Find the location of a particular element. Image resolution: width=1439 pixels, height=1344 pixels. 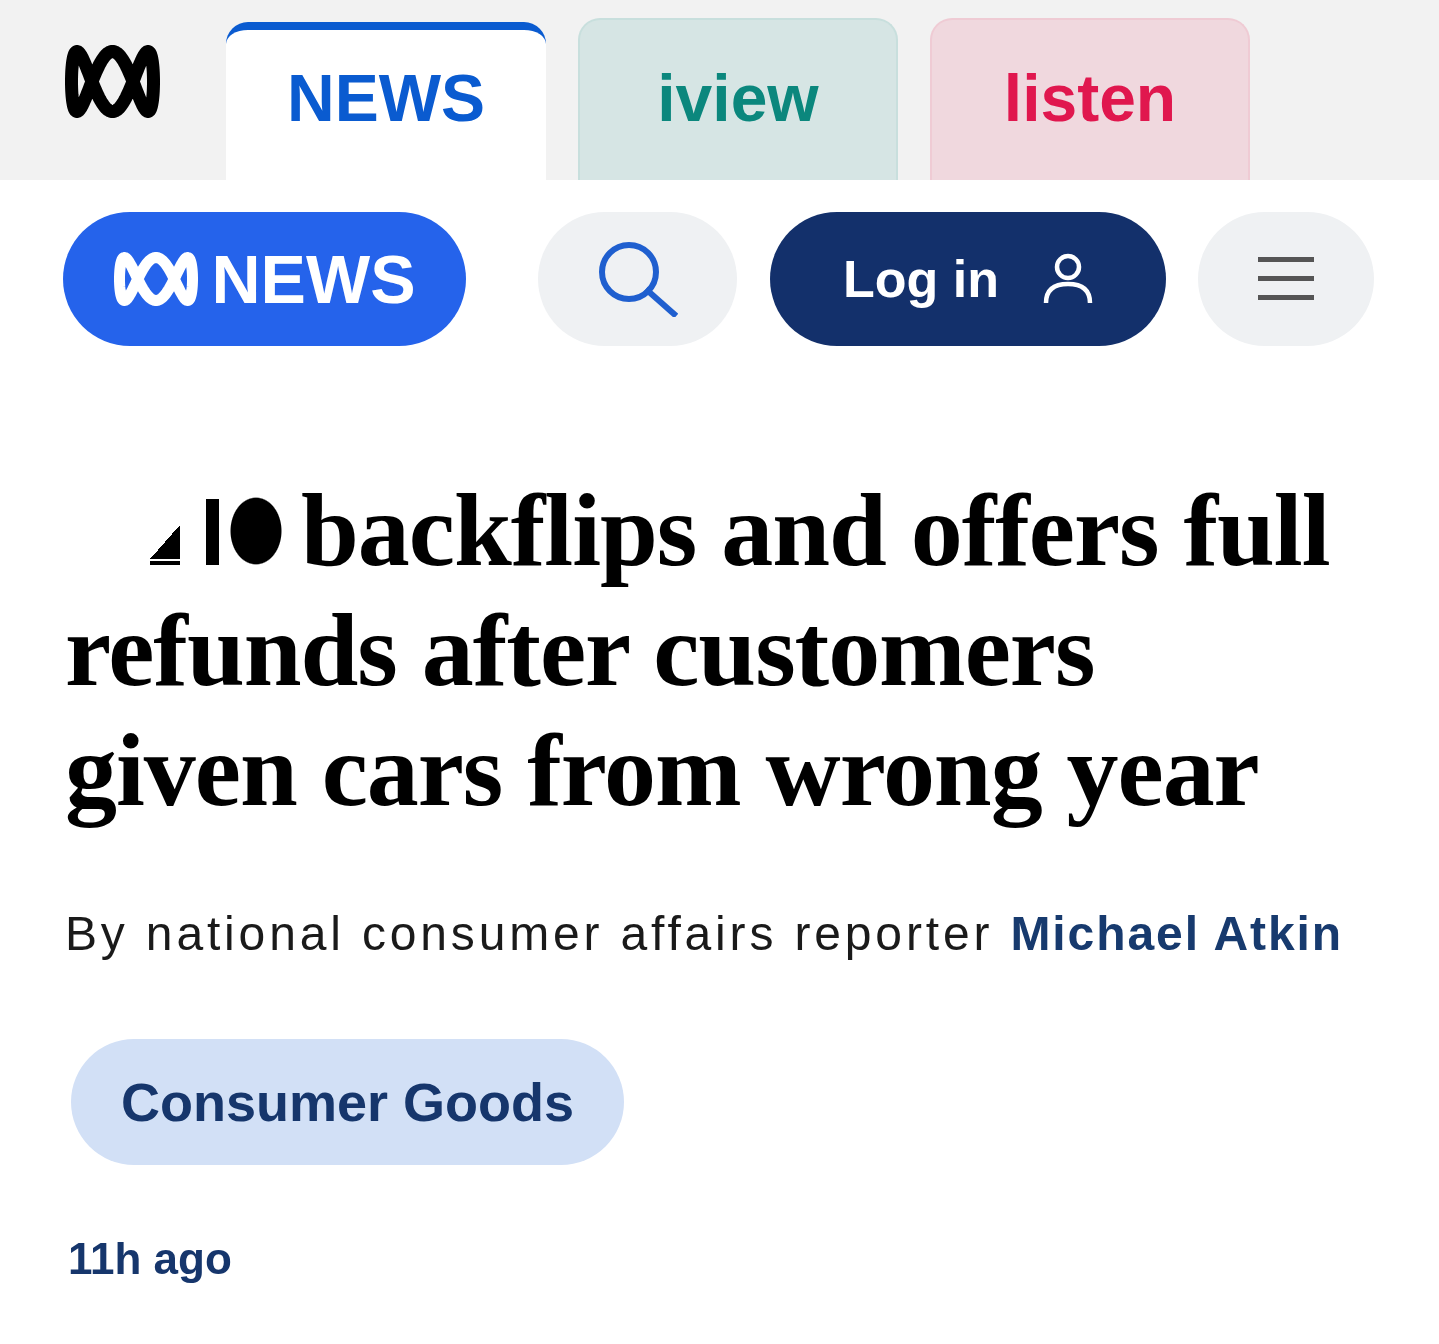

search-icon is located at coordinates (637, 279).